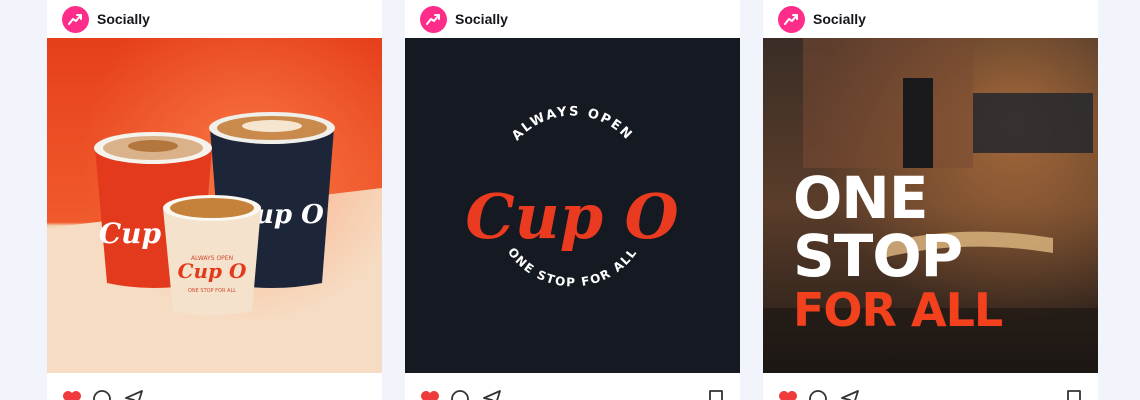 This screenshot has height=400, width=1140. Describe the element at coordinates (212, 291) in the screenshot. I see `svg-text: ONE STOP FOR ALL` at that location.